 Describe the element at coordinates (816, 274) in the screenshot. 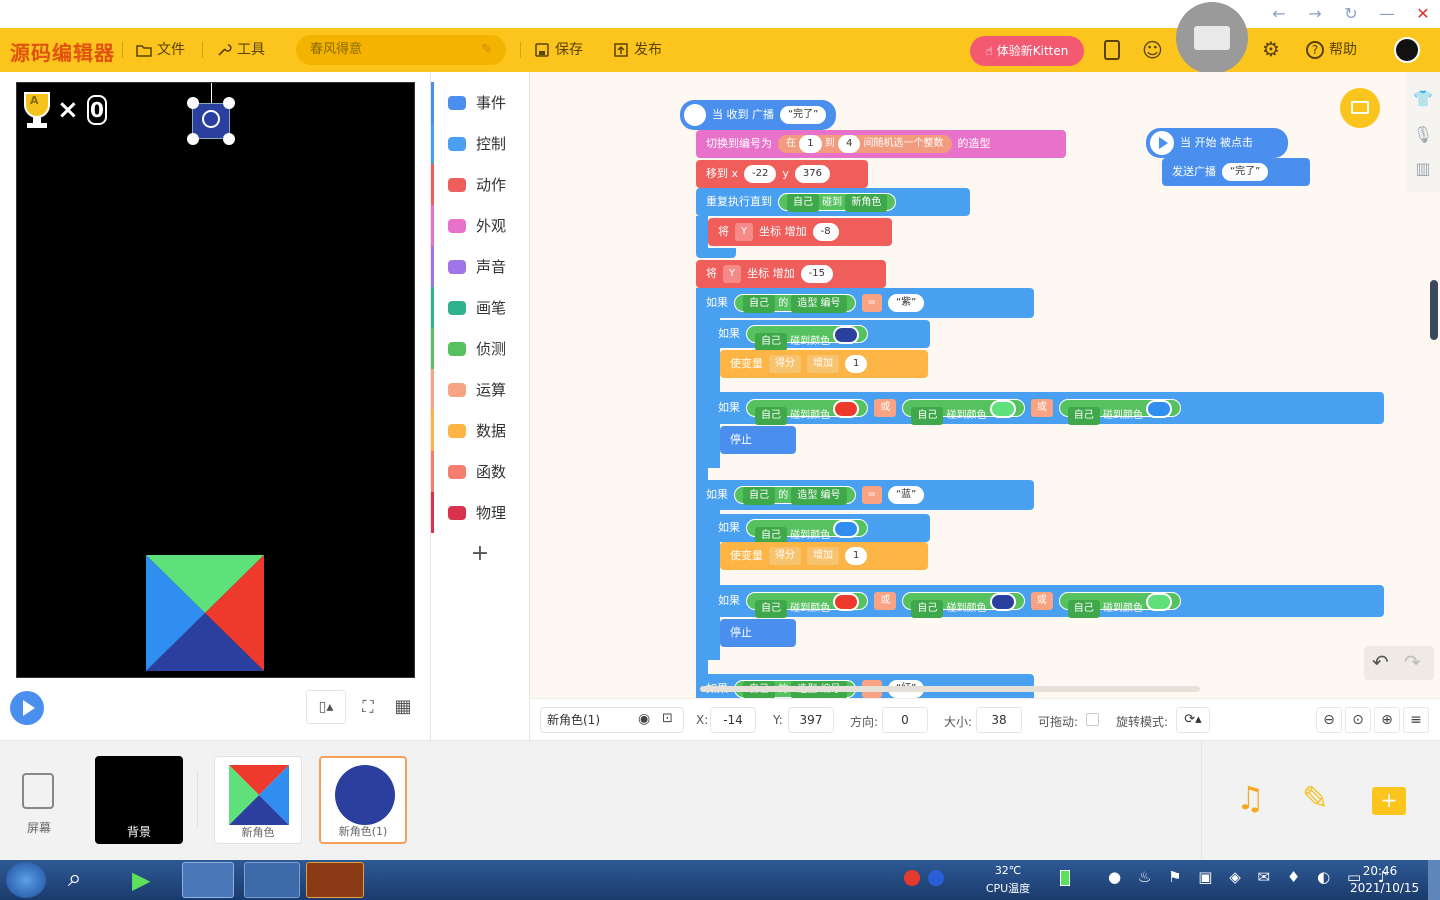

I see `number-input: -15` at that location.